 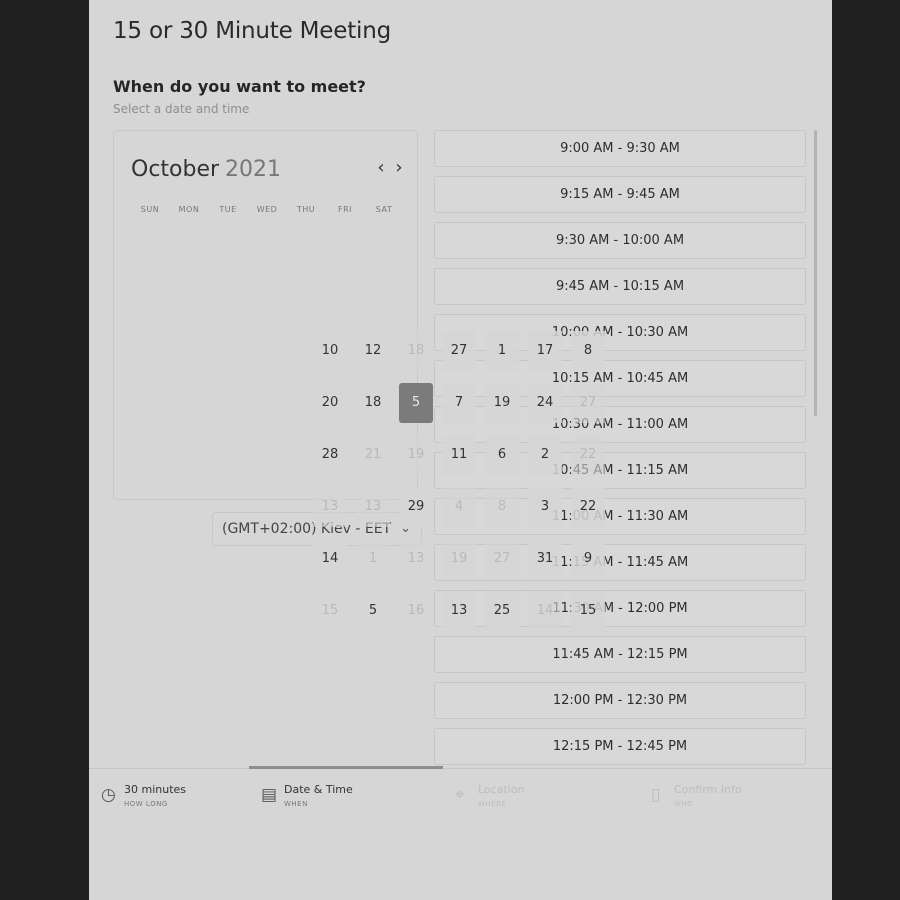 I want to click on time-slot-button: 12:00 PM - 12:30 PM, so click(x=620, y=700).